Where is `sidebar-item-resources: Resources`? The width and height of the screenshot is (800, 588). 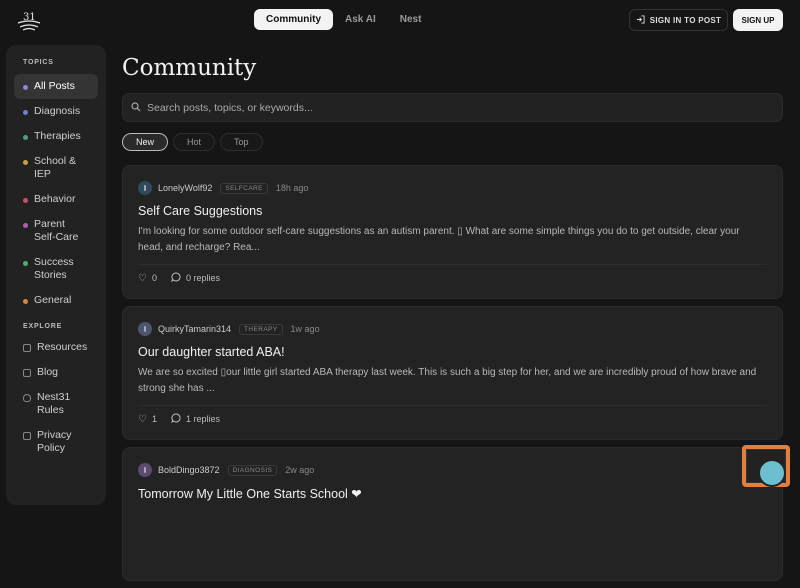
sidebar-item-resources: Resources is located at coordinates (56, 347).